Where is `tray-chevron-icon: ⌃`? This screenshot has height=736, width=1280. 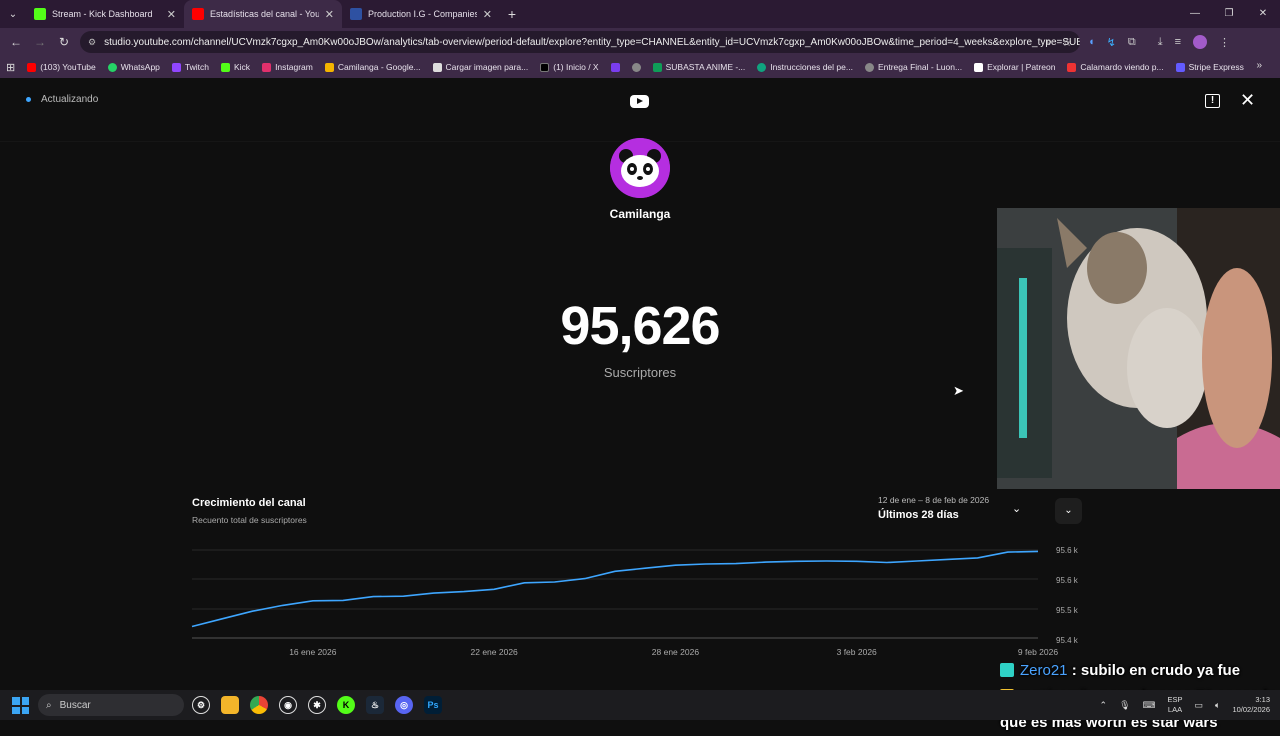
tray-chevron-icon: ⌃ is located at coordinates (1104, 705).